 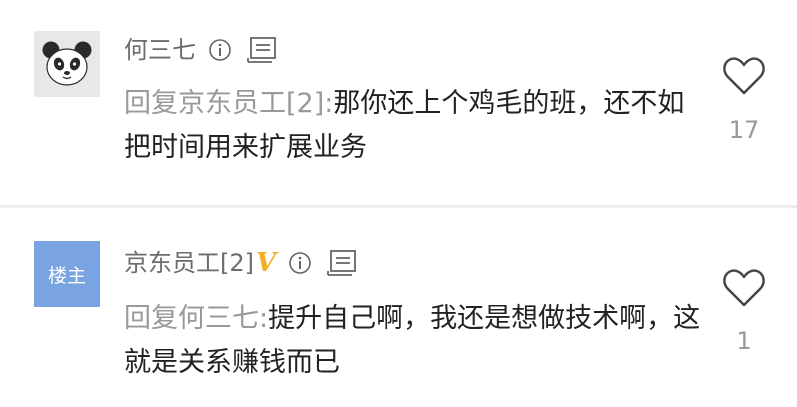 I want to click on panda-avatar-icon, so click(x=67, y=64).